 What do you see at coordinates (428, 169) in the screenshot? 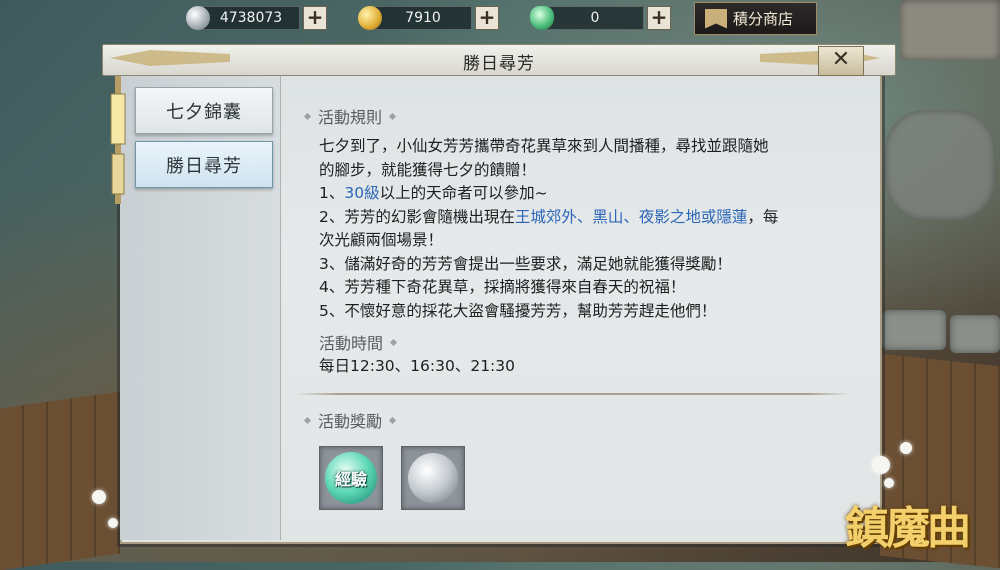
I see `rules-intro-line: 的腳步，就能獲得七夕的饋贈！` at bounding box center [428, 169].